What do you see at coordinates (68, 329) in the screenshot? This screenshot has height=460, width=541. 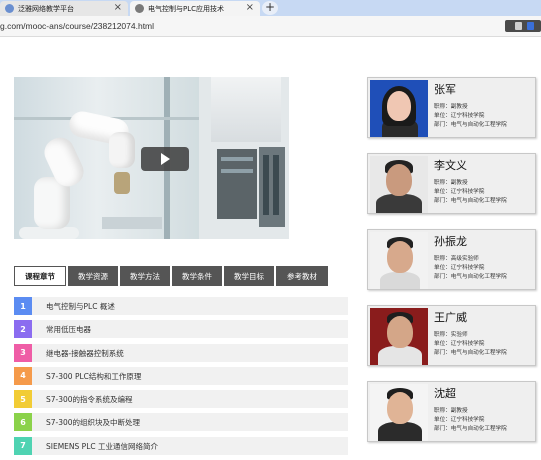 I see `chapter-title: 常用低压电器` at bounding box center [68, 329].